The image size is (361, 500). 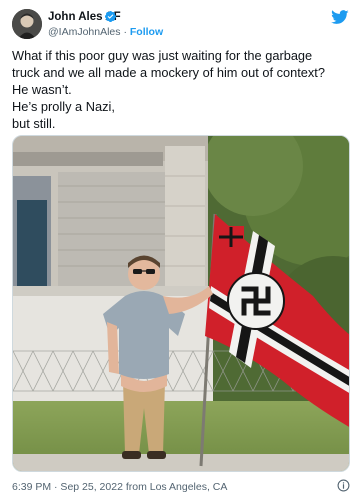 I want to click on twitter-bird-icon, so click(x=340, y=17).